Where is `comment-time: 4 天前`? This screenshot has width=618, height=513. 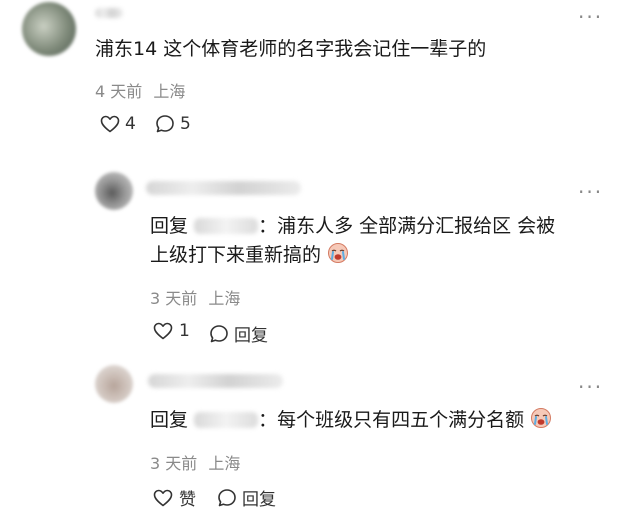 comment-time: 4 天前 is located at coordinates (119, 91).